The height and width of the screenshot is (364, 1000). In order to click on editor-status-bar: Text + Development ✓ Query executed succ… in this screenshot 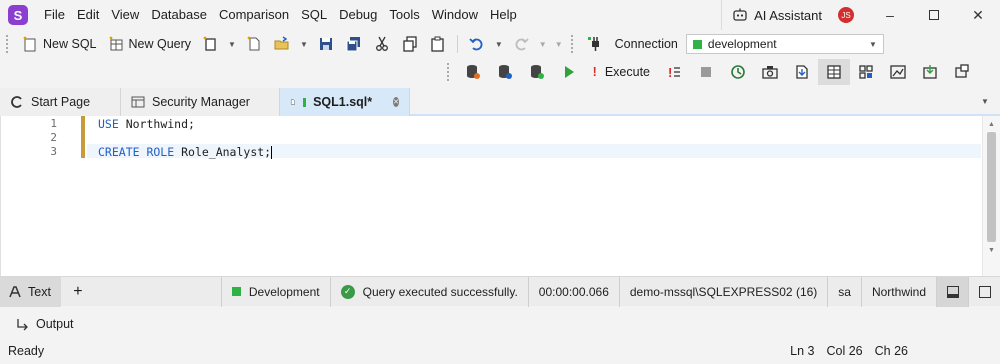, I will do `click(500, 291)`.